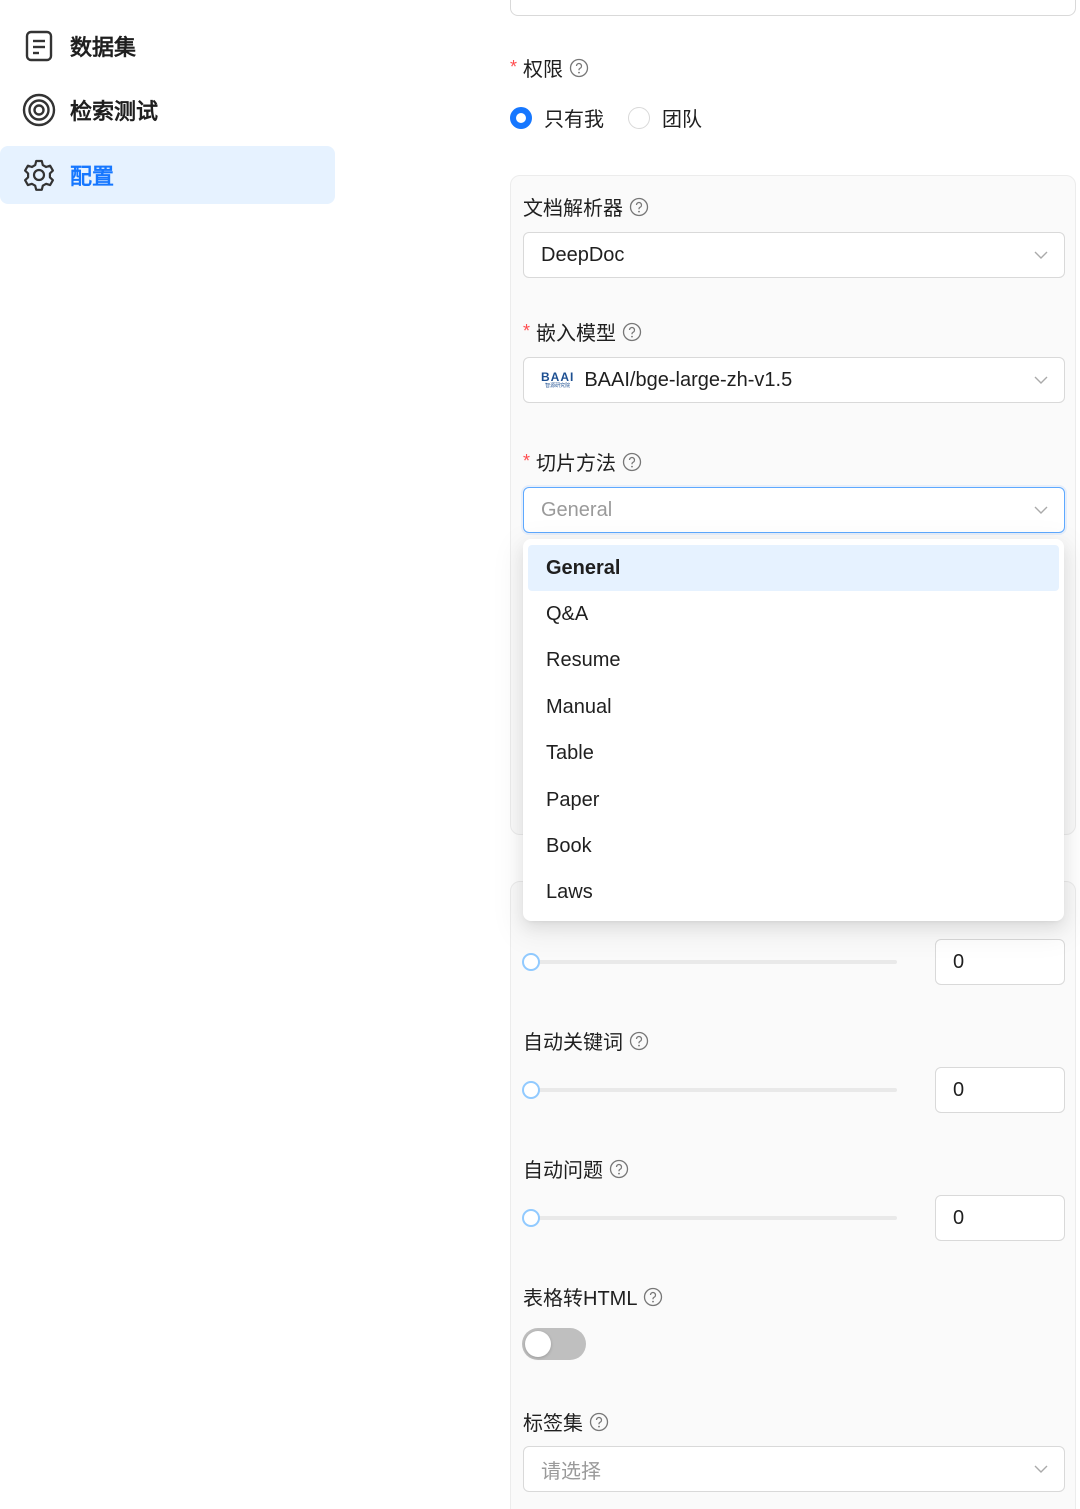  I want to click on auto-keywords-slider-handle, so click(531, 1090).